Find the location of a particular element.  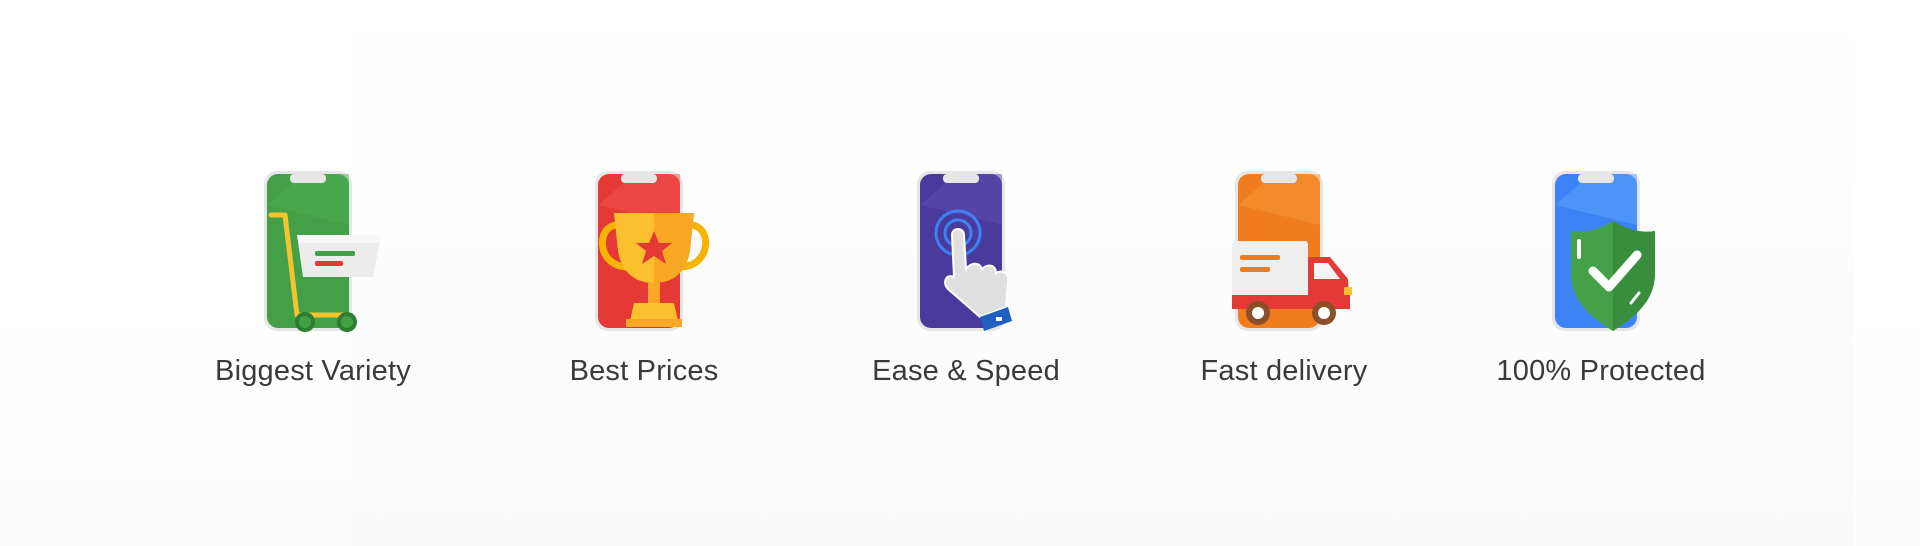

trophy-phone-icon is located at coordinates (652, 251).